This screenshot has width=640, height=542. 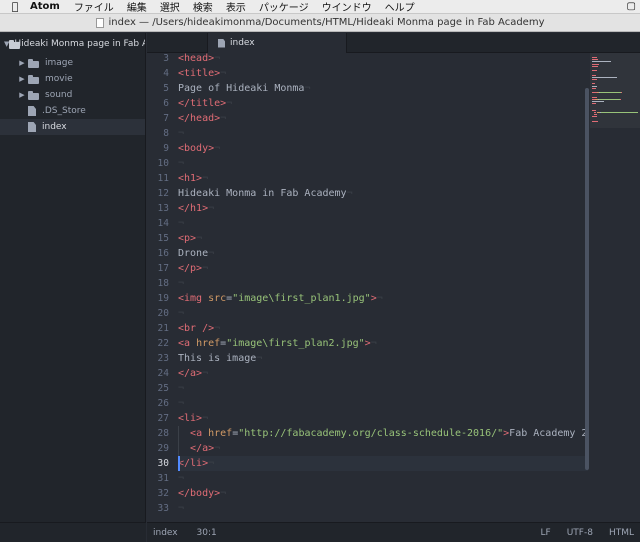 I want to click on minimap, so click(x=615, y=287).